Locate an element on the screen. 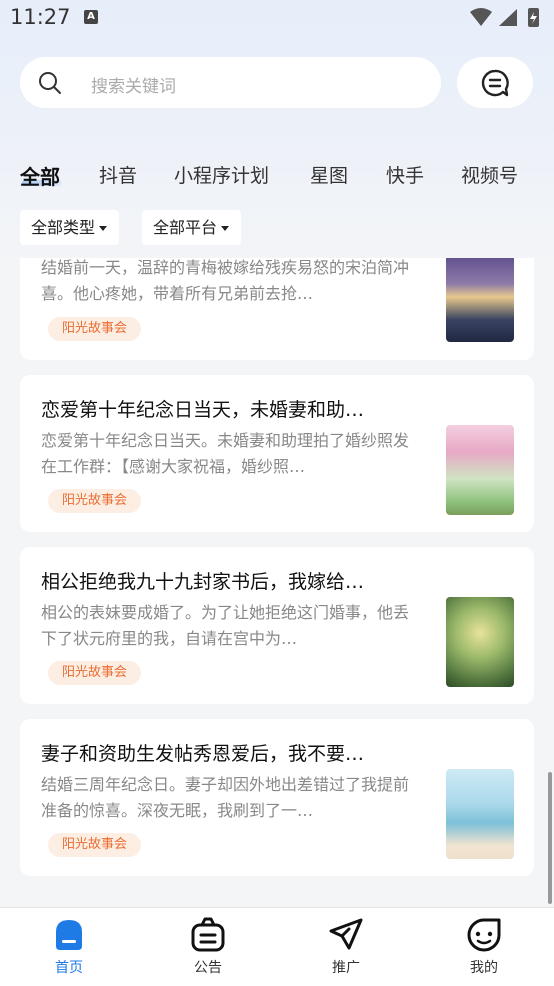 Image resolution: width=554 pixels, height=986 pixels. status-bar: 11:27 A is located at coordinates (277, 19).